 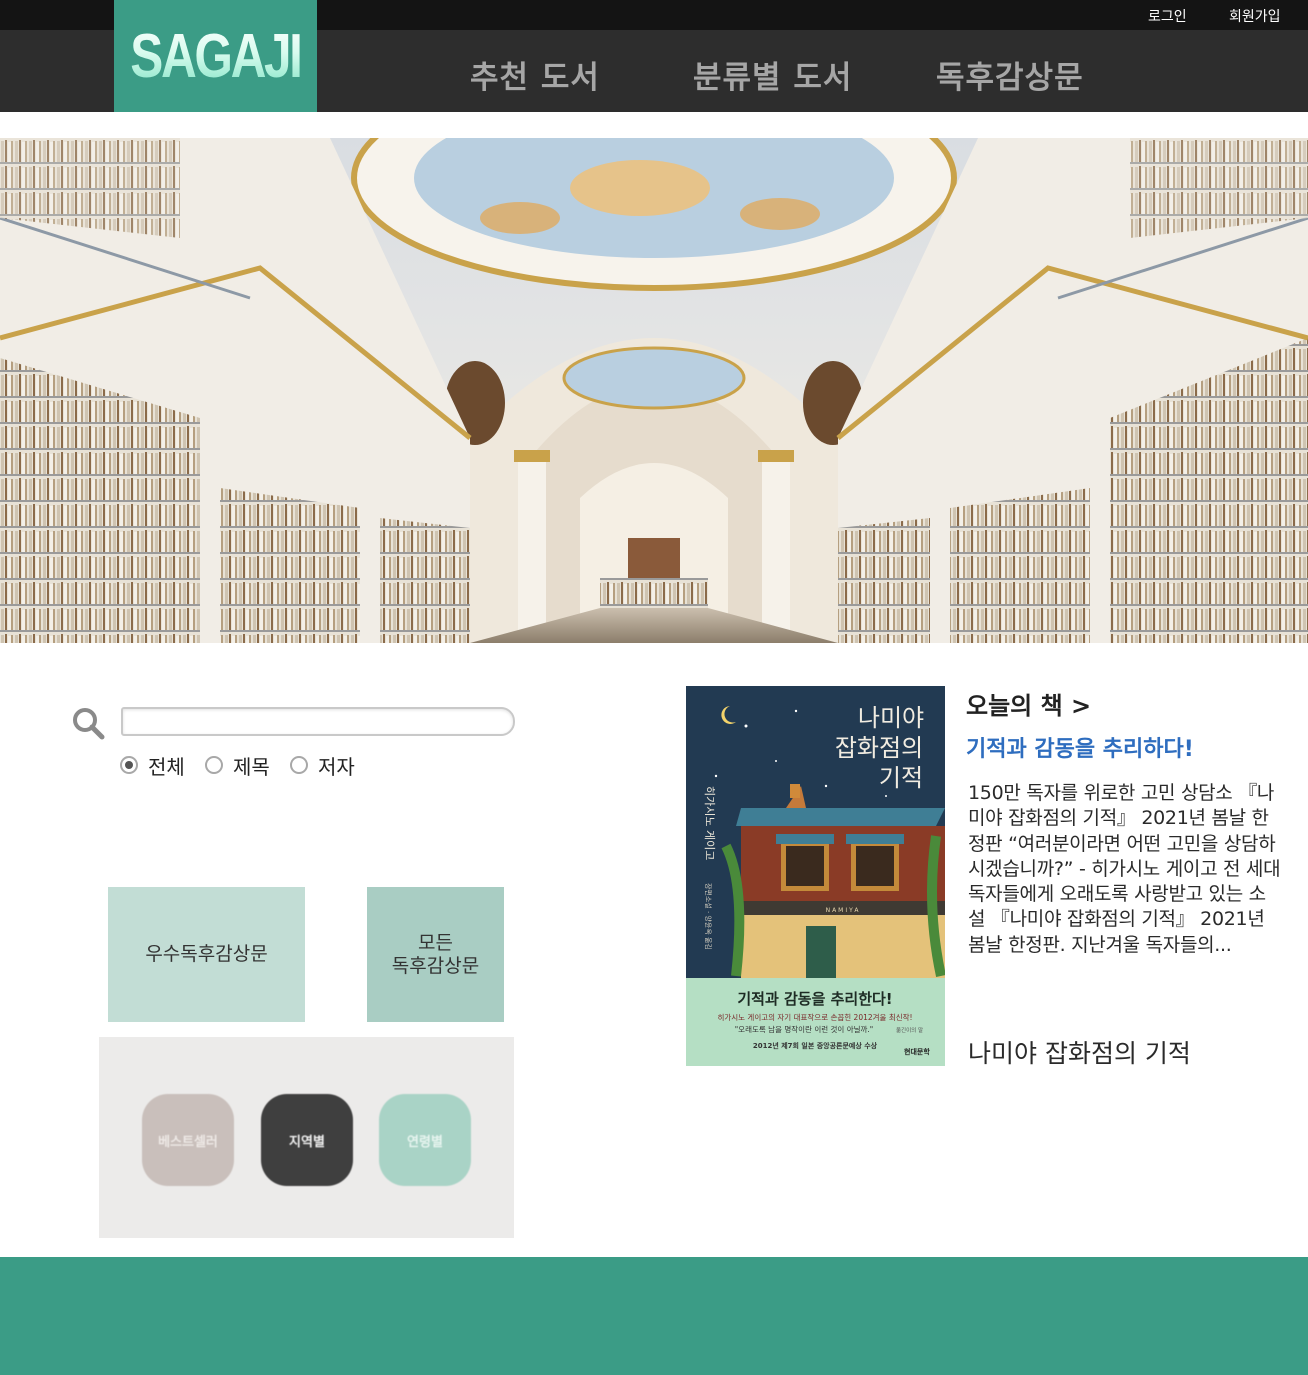 I want to click on cover-author: 히가시노 게이고, so click(x=710, y=823).